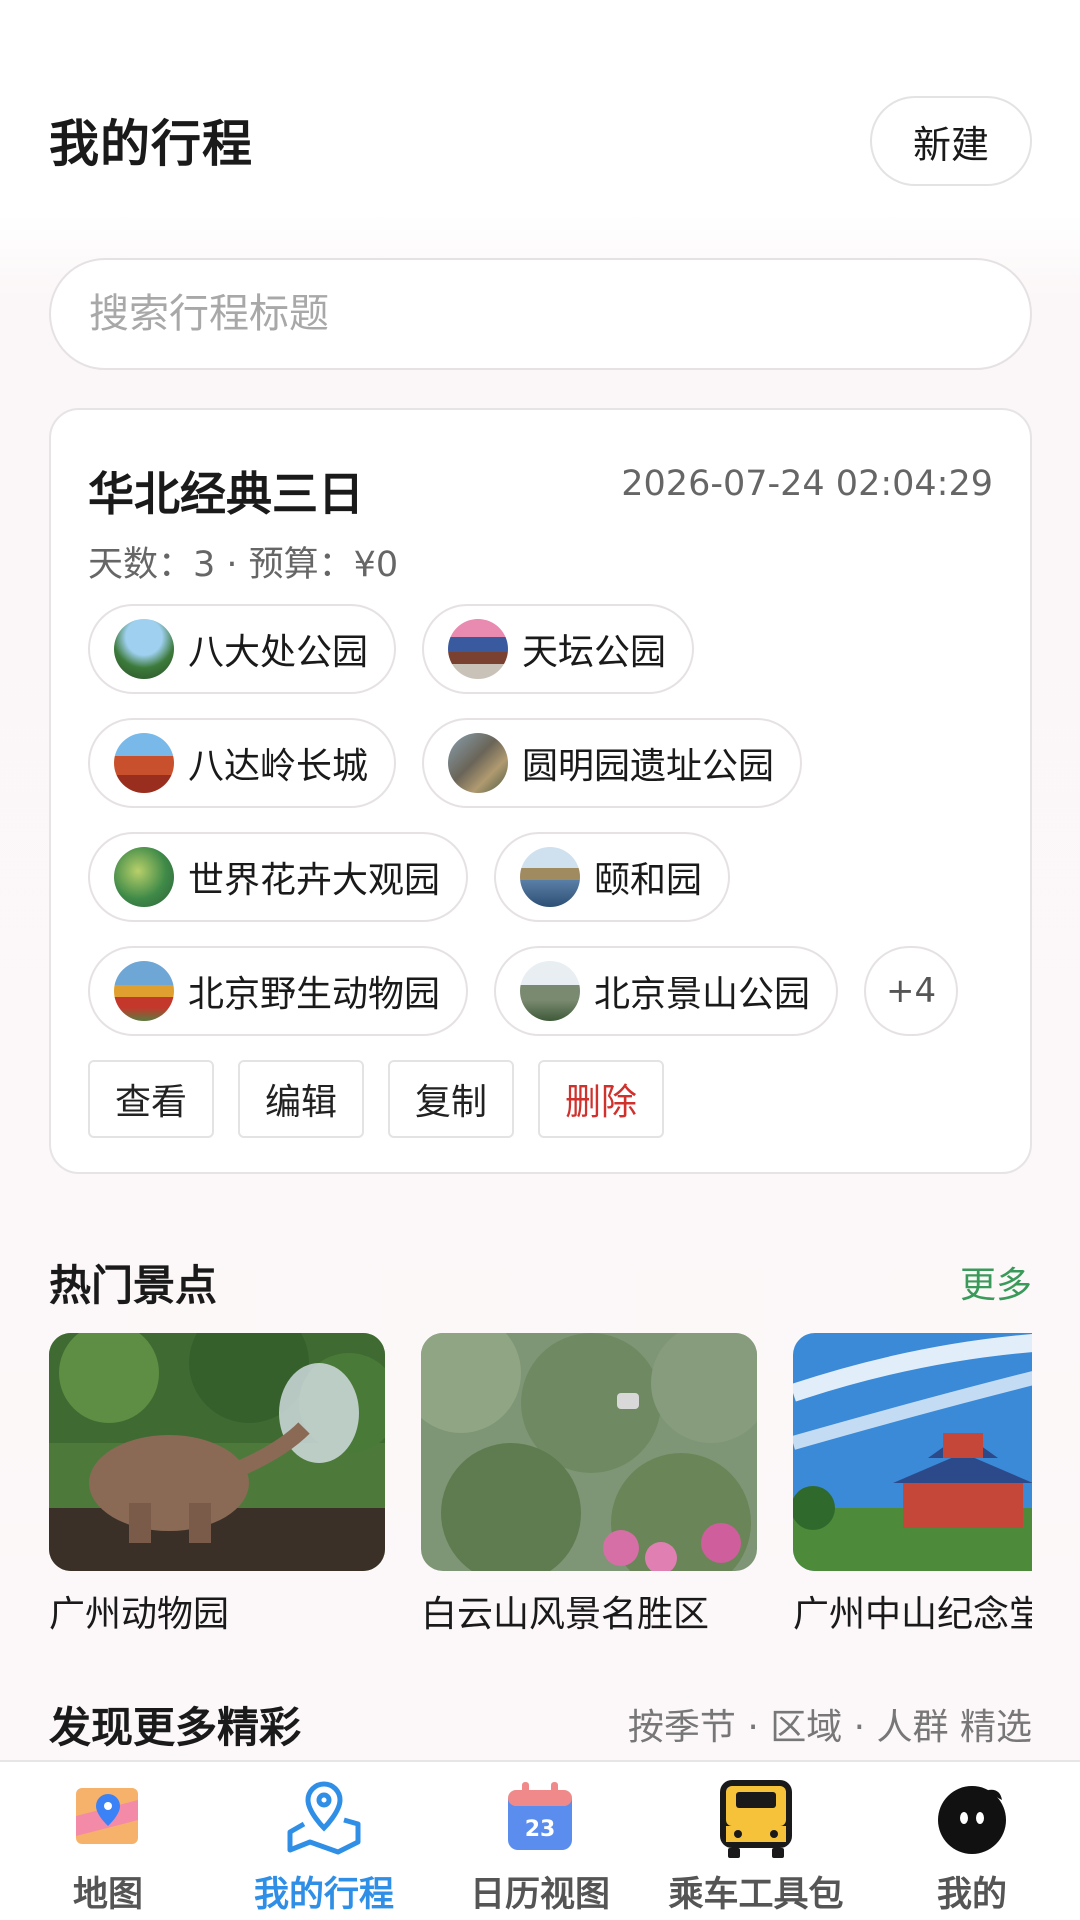  What do you see at coordinates (540, 1829) in the screenshot?
I see `svg-text: 23` at bounding box center [540, 1829].